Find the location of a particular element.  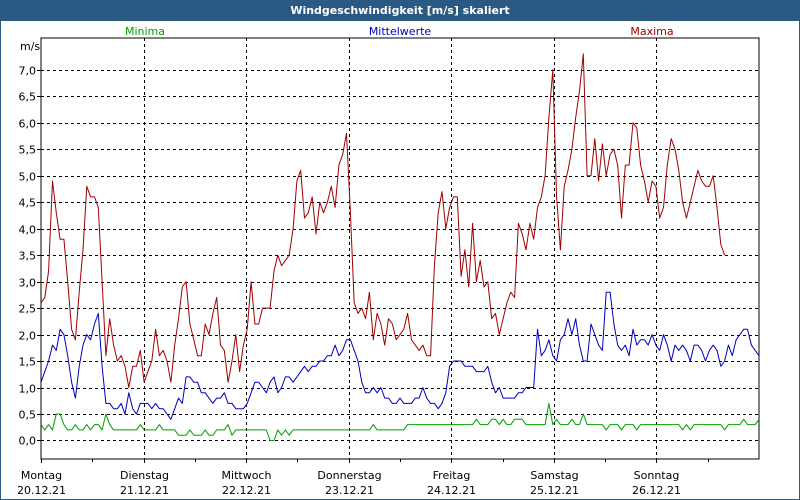

series-line-minima is located at coordinates (400, 421).